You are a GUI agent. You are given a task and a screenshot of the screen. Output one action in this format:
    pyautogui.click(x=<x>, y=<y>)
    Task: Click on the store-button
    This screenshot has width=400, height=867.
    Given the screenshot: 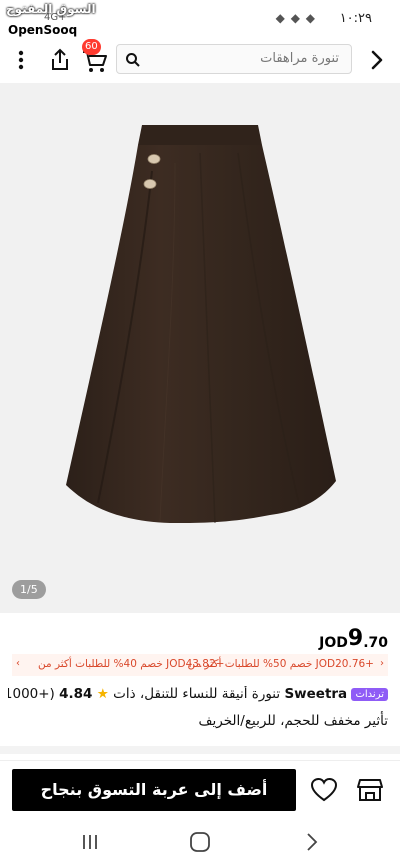 What is the action you would take?
    pyautogui.click(x=370, y=790)
    